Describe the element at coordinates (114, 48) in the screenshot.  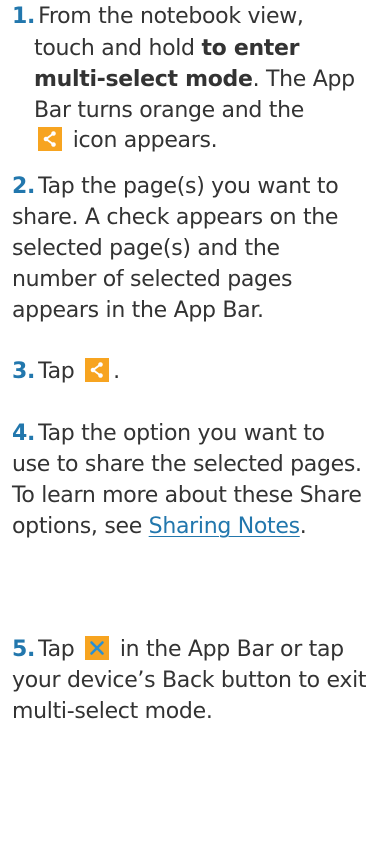
I see `step-text-touch: touch and hold` at that location.